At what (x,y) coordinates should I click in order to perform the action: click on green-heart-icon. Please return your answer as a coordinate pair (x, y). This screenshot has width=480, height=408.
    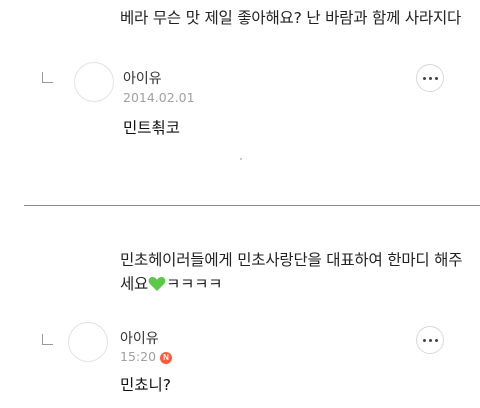
    Looking at the image, I should click on (157, 284).